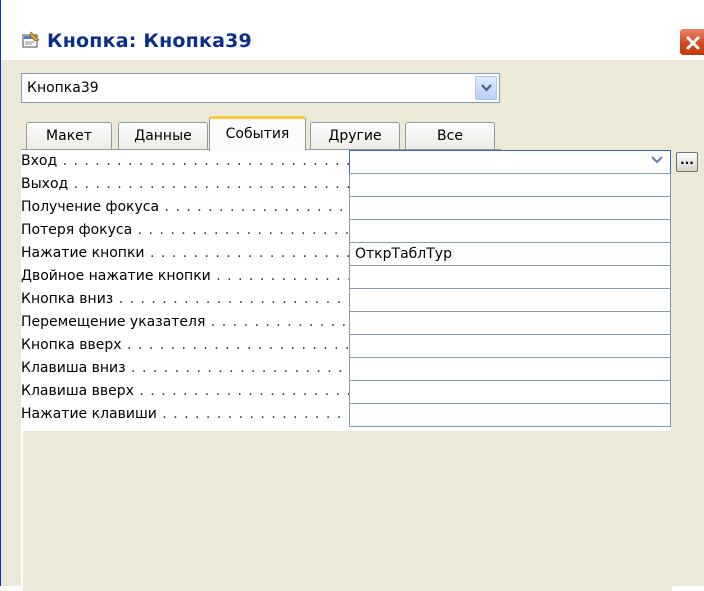 The image size is (704, 591). I want to click on property-value-field: ОткрТаблТур, so click(510, 254).